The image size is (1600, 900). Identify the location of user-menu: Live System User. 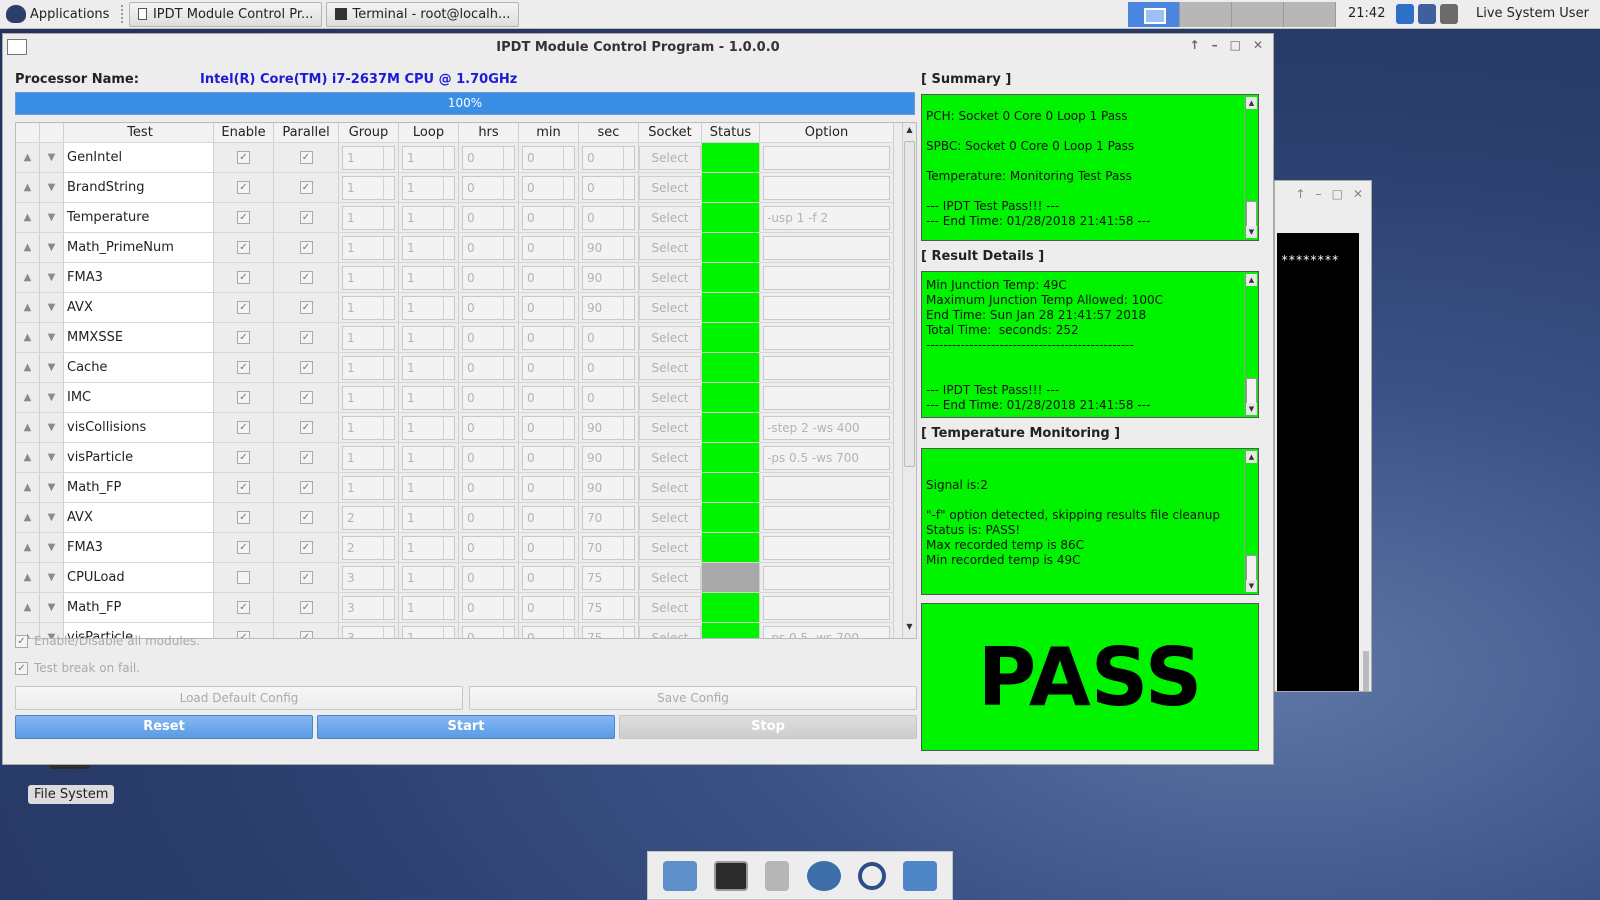
(1532, 13).